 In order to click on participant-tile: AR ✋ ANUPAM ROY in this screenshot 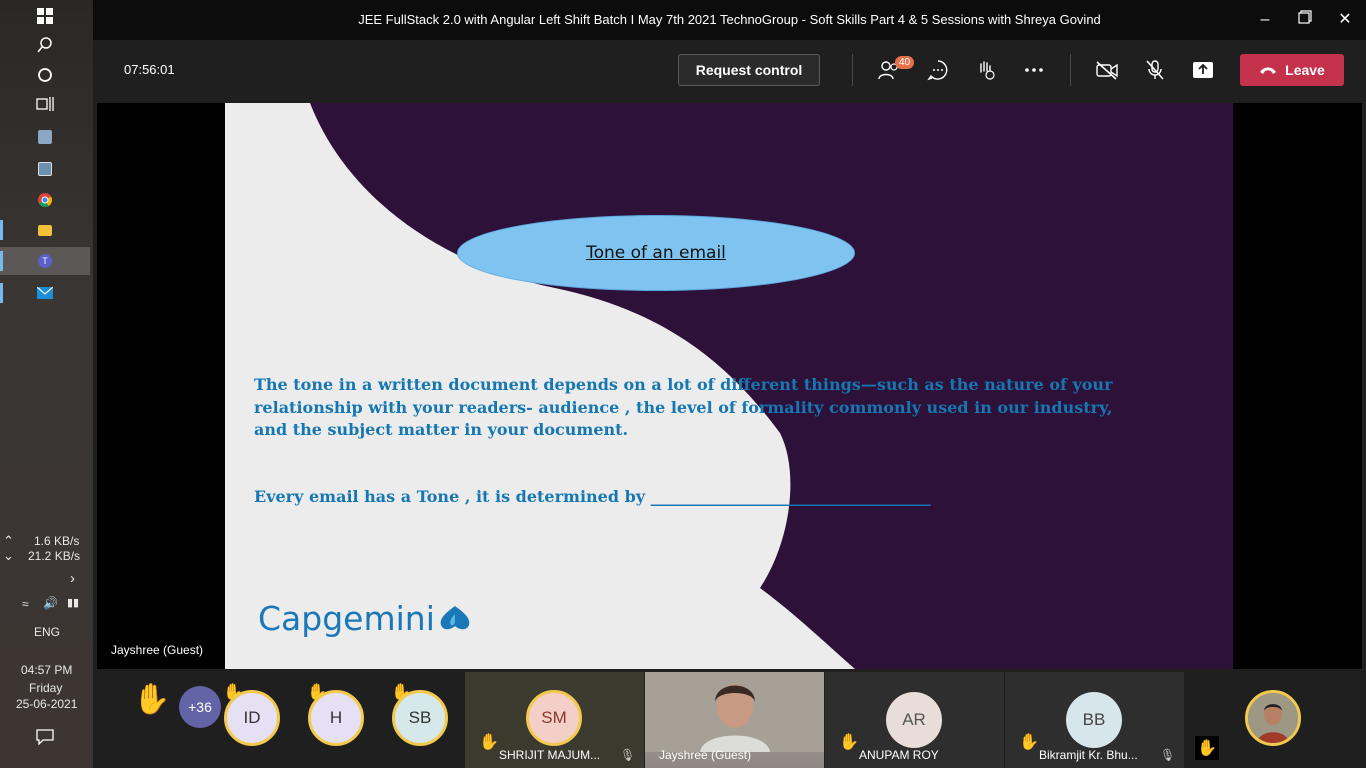, I will do `click(914, 720)`.